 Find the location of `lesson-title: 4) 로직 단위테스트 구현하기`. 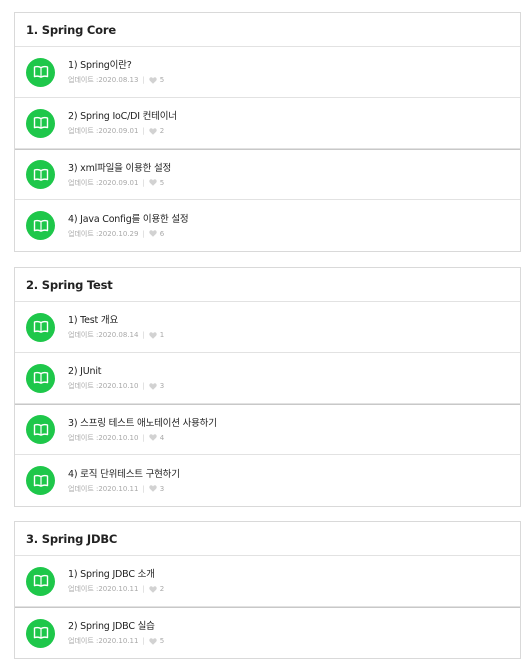

lesson-title: 4) 로직 단위테스트 구현하기 is located at coordinates (124, 474).